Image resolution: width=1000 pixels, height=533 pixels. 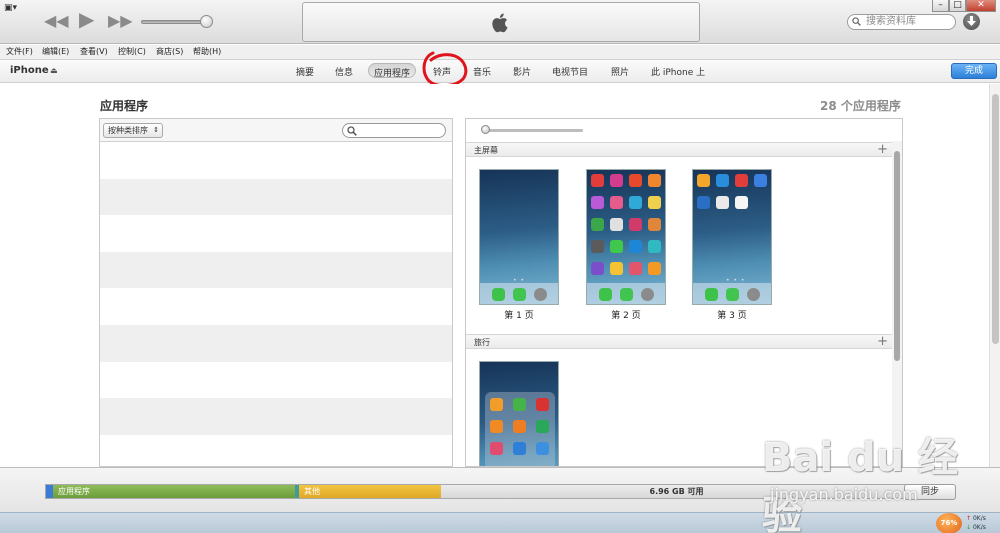 I want to click on play-icon: ▶, so click(x=86, y=19).